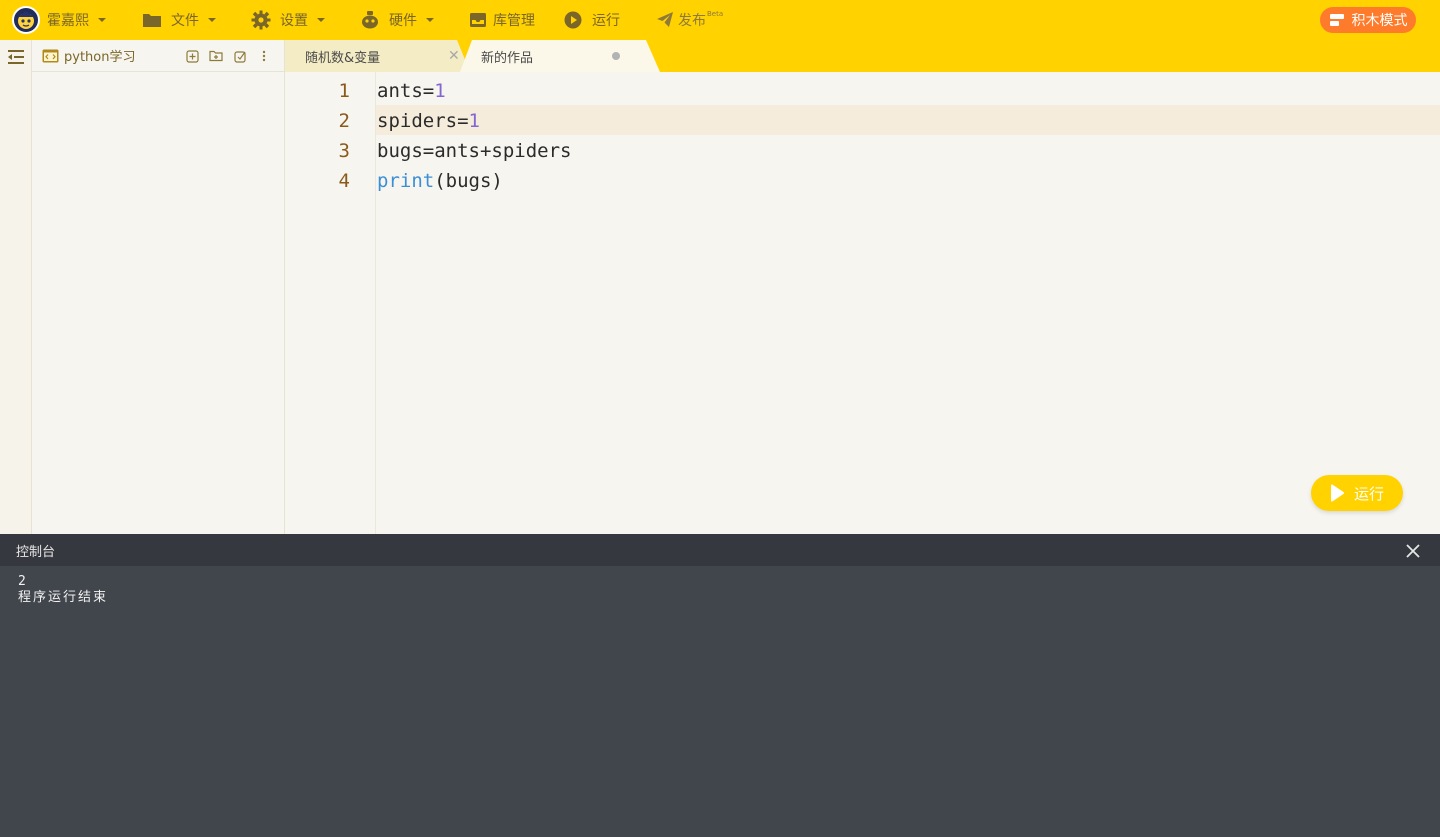 This screenshot has width=1440, height=837. What do you see at coordinates (152, 20) in the screenshot?
I see `folder-icon` at bounding box center [152, 20].